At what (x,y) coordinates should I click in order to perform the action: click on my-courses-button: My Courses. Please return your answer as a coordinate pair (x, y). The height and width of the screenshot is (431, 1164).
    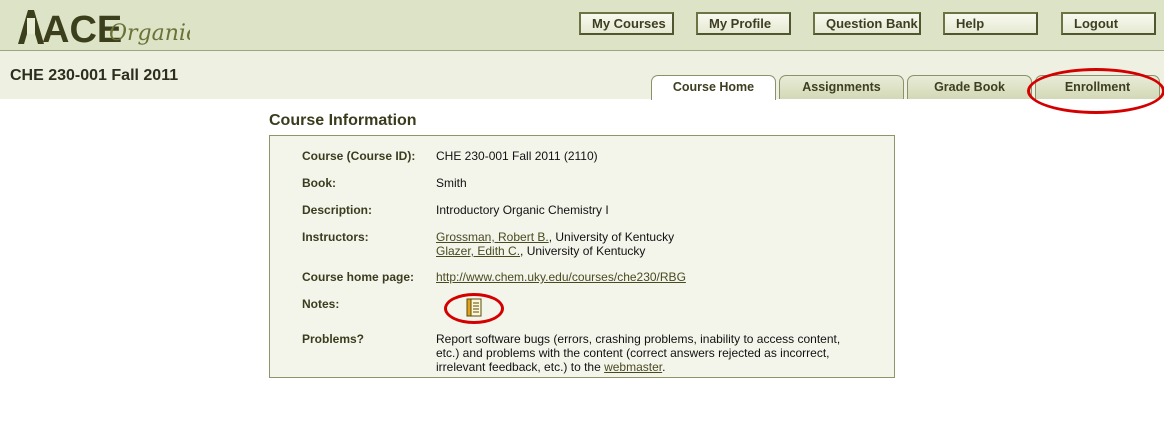
    Looking at the image, I should click on (626, 23).